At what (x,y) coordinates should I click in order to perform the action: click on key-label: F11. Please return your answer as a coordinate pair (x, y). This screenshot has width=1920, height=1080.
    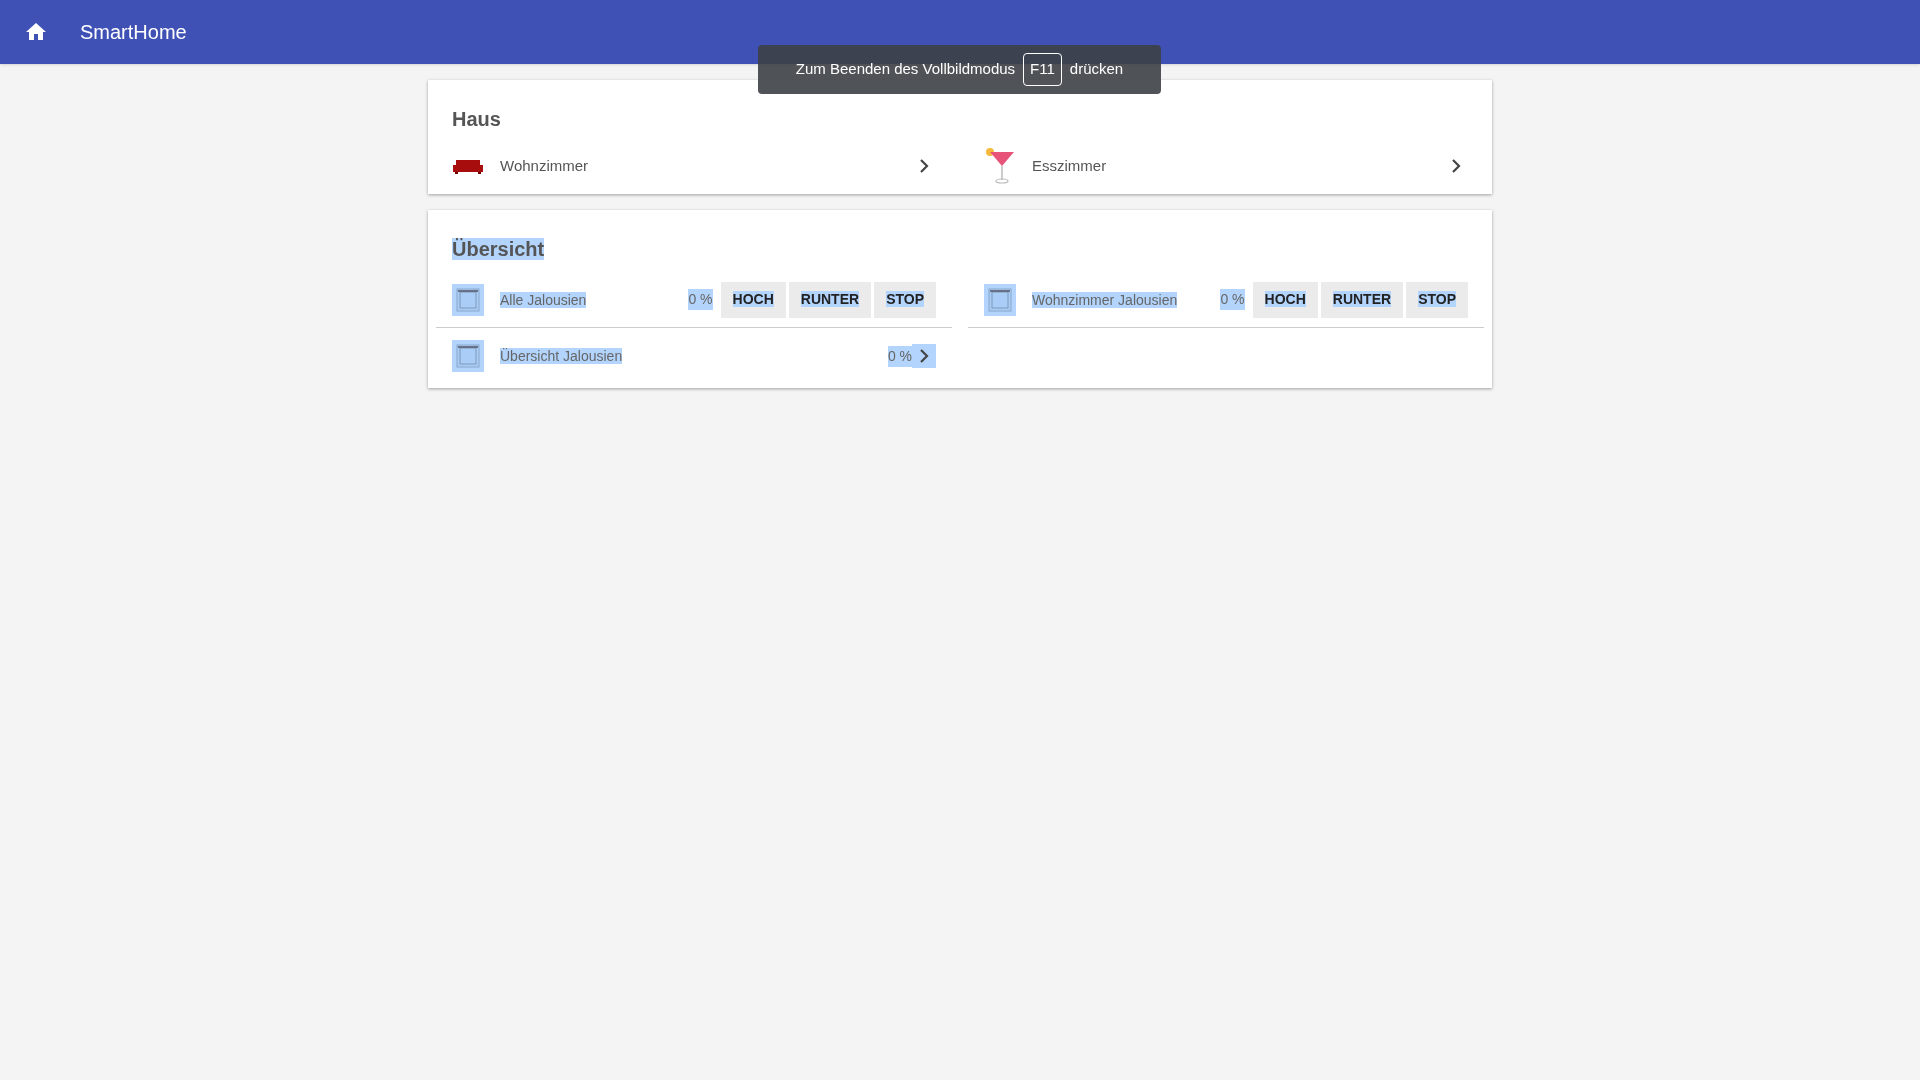
    Looking at the image, I should click on (1042, 69).